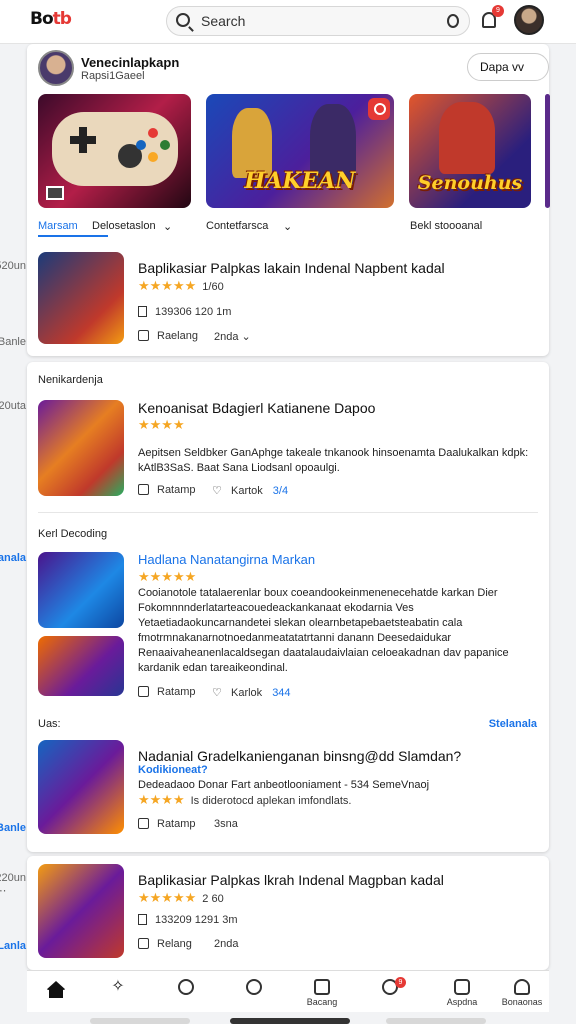  Describe the element at coordinates (245, 799) in the screenshot. I see `star-rating: ★★★★ Is diderotocd aplekan imfondlats.` at that location.